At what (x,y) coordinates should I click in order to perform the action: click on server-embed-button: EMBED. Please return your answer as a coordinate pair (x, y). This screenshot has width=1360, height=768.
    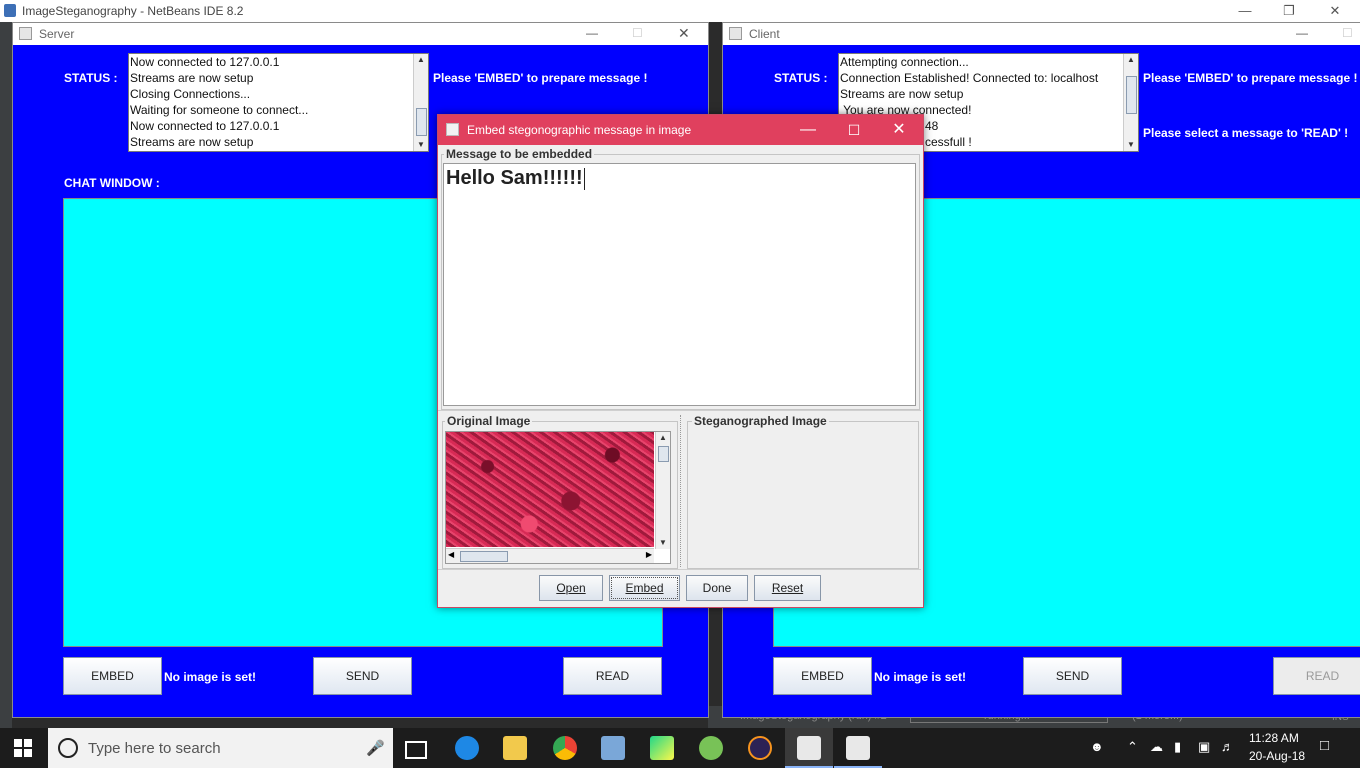
    Looking at the image, I should click on (112, 676).